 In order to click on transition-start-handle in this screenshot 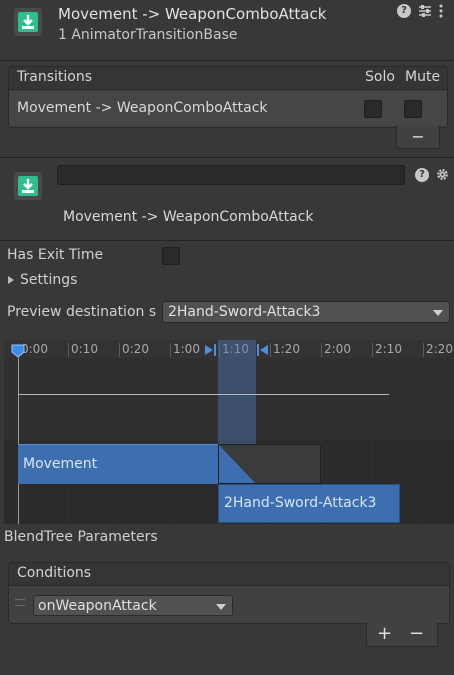, I will do `click(211, 352)`.